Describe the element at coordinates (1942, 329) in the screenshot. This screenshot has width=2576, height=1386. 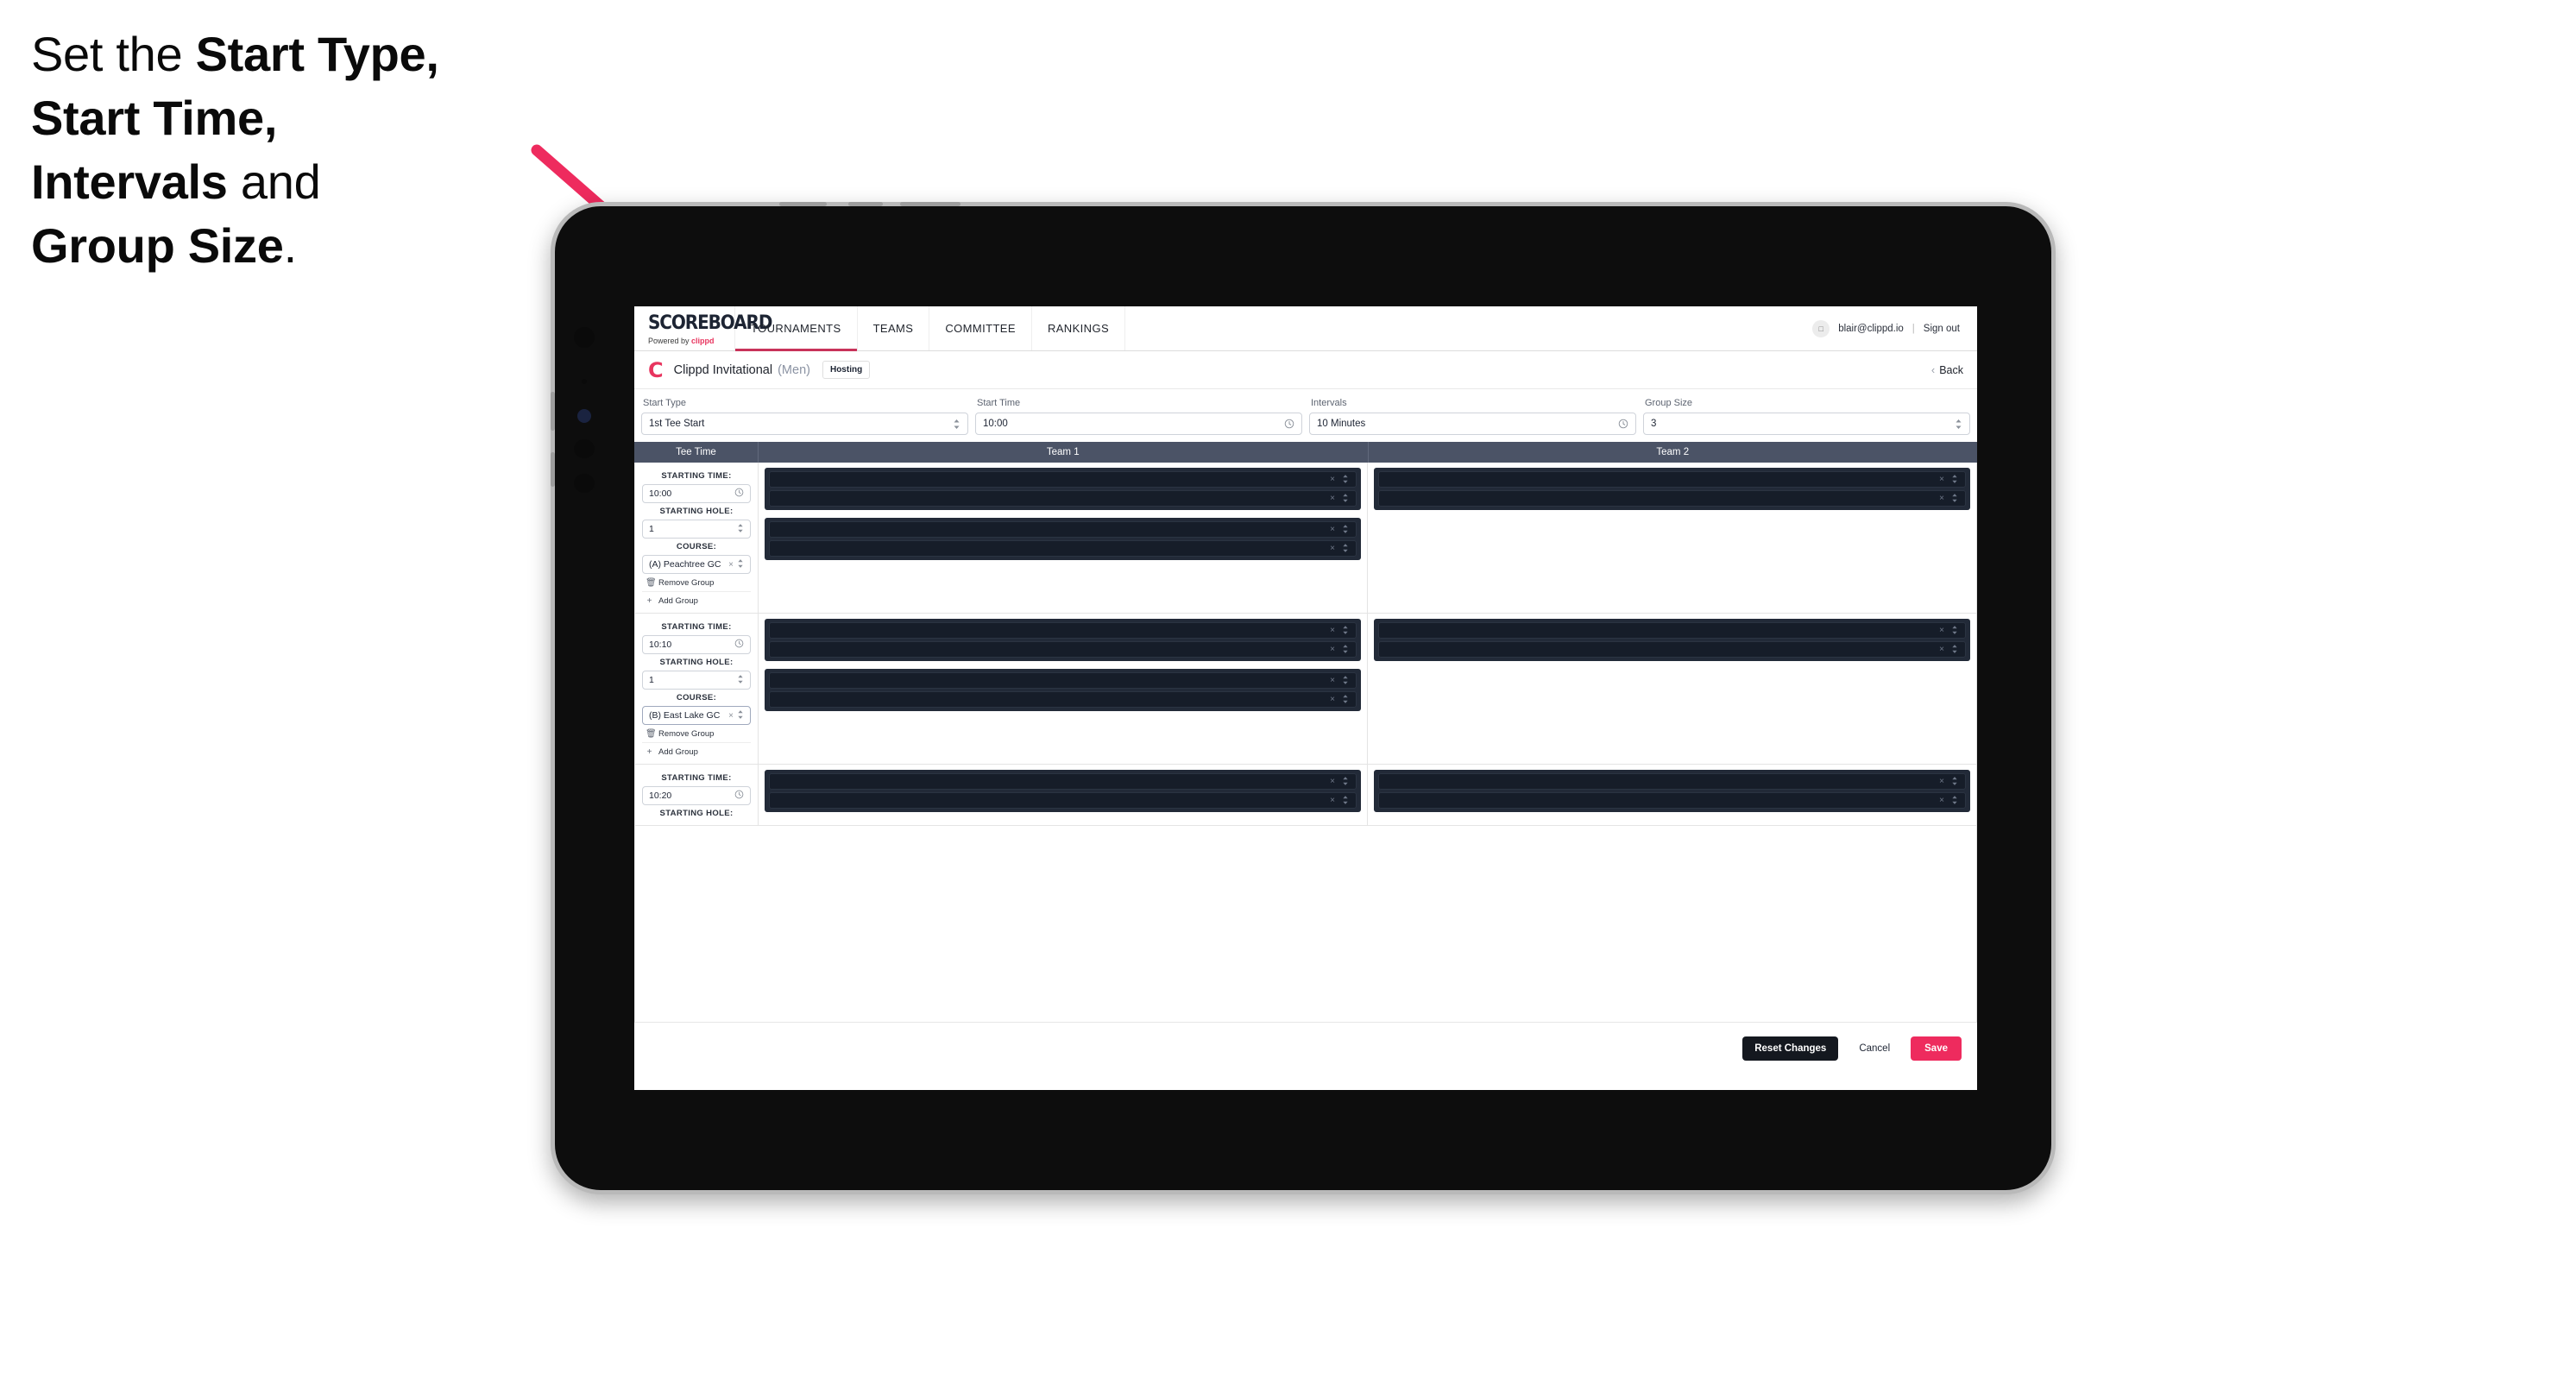
I see `sign-out-link: Sign out` at that location.